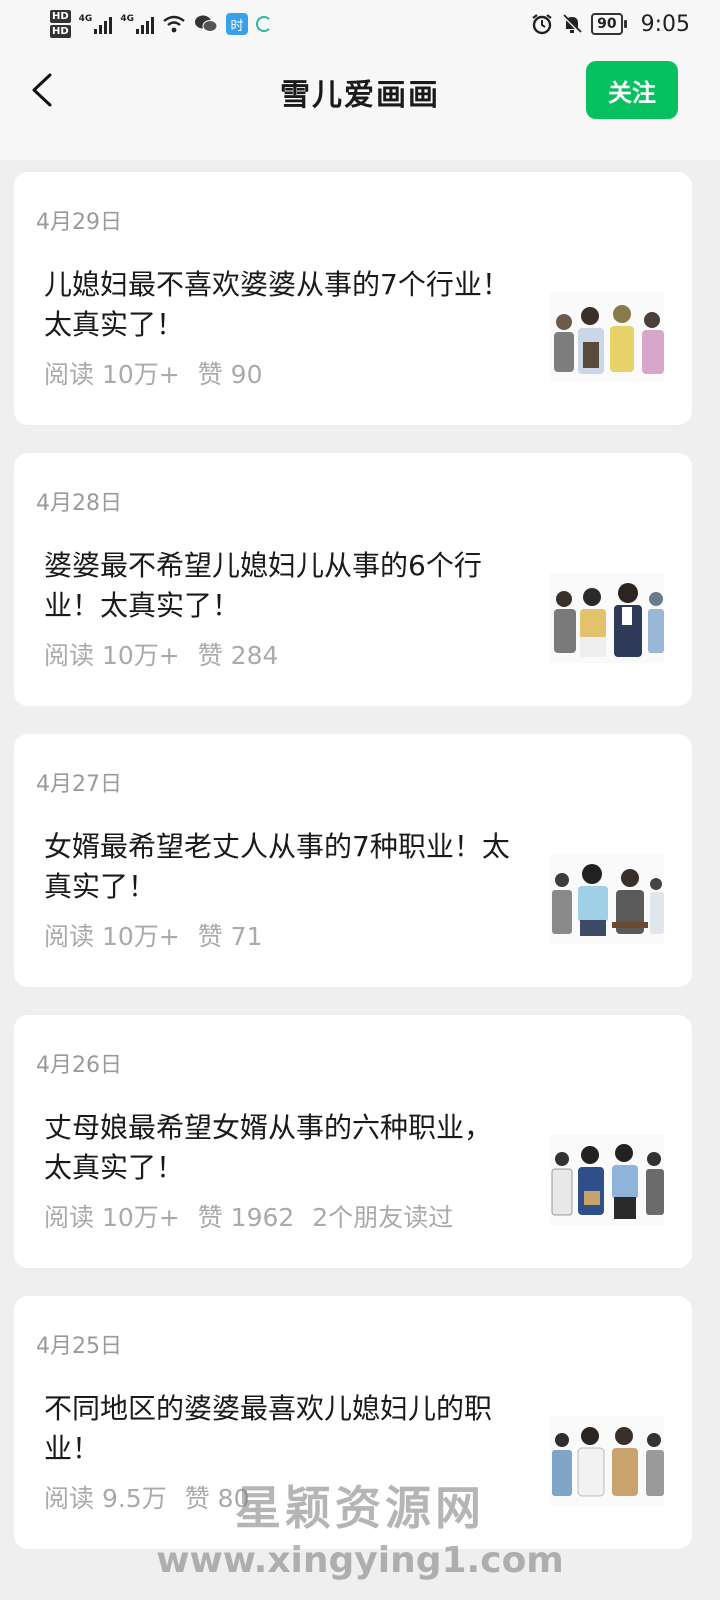 The height and width of the screenshot is (1600, 720). I want to click on battery-icon: 90, so click(609, 24).